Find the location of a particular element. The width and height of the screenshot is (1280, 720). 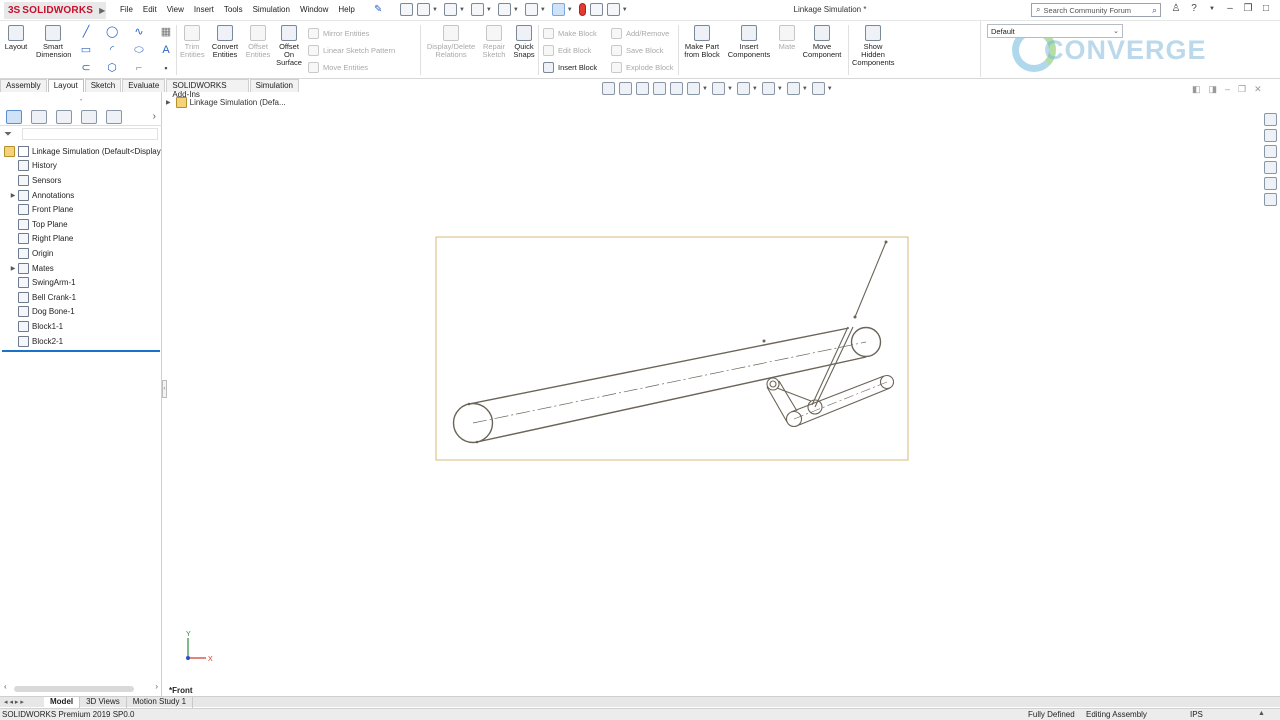

tree-item-sensors: Sensors is located at coordinates (81, 180).